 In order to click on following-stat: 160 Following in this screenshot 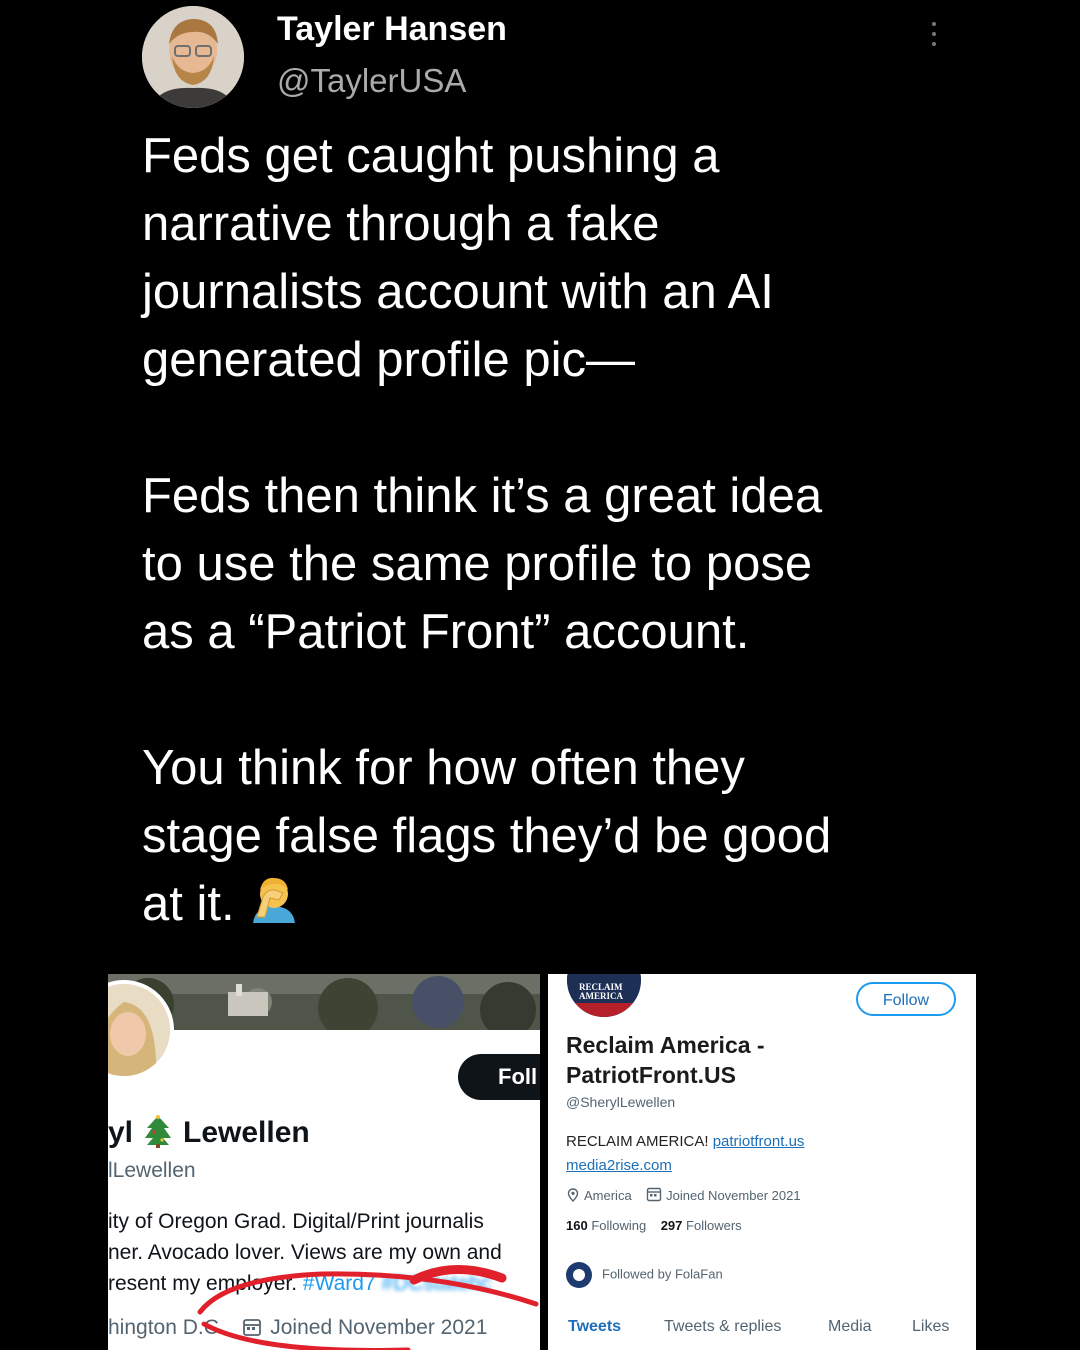, I will do `click(606, 1225)`.